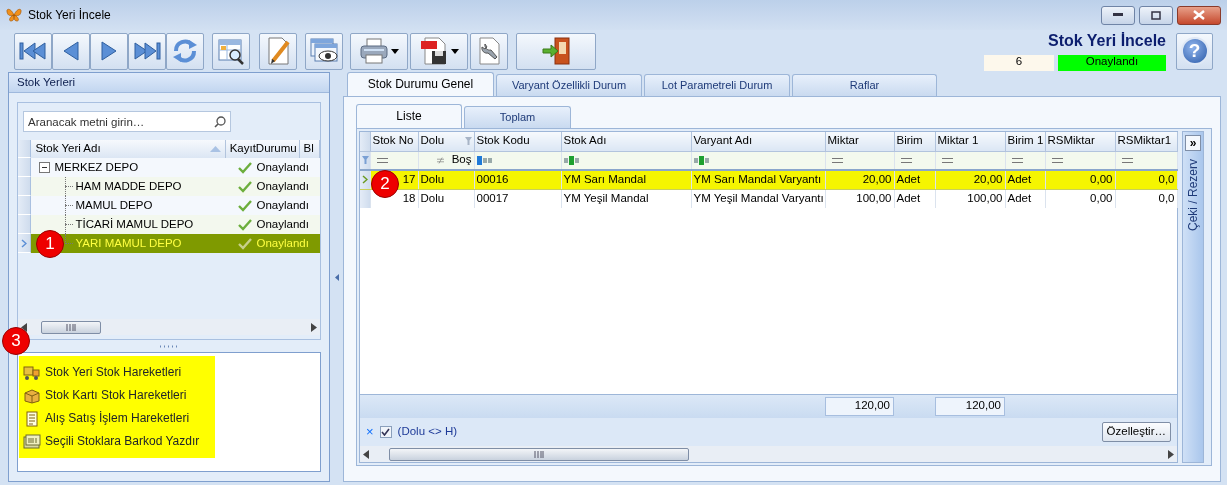 Image resolution: width=1227 pixels, height=485 pixels. What do you see at coordinates (32, 418) in the screenshot?
I see `document-icon` at bounding box center [32, 418].